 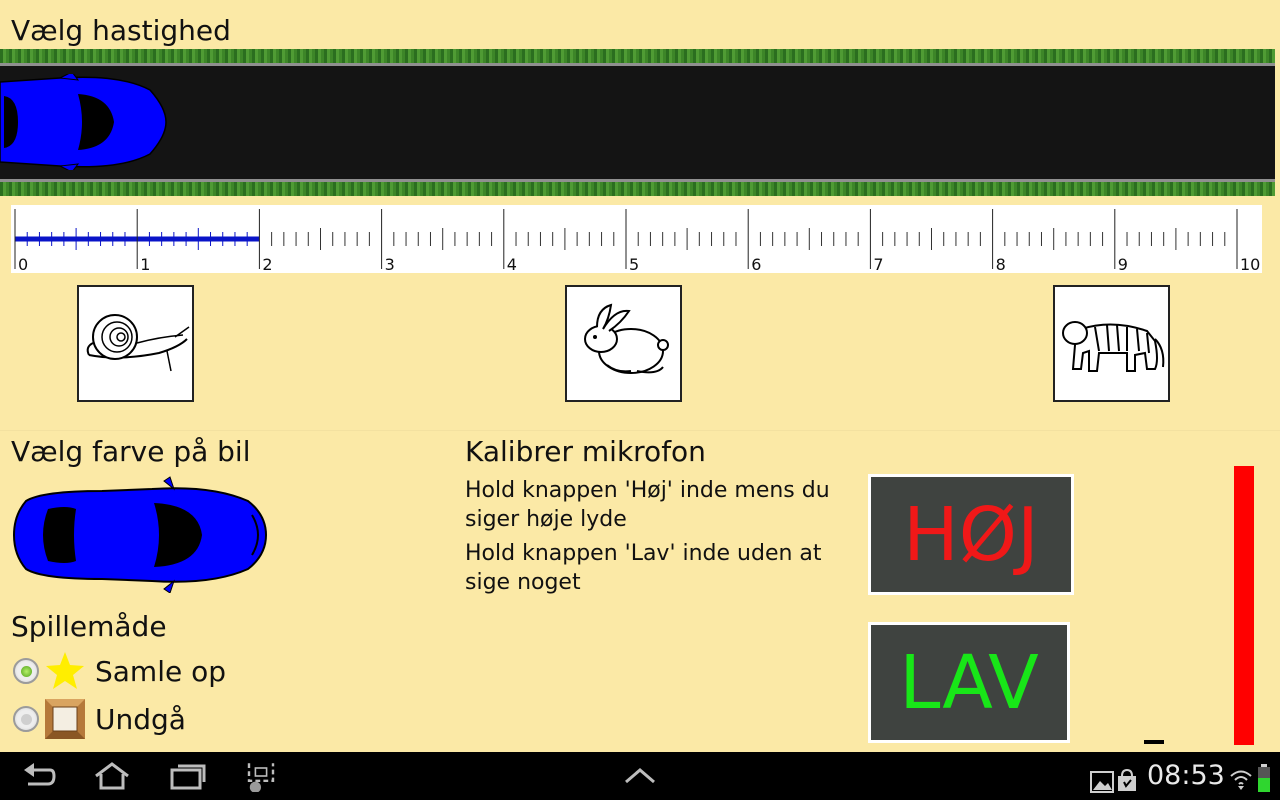 I want to click on home-icon, so click(x=112, y=776).